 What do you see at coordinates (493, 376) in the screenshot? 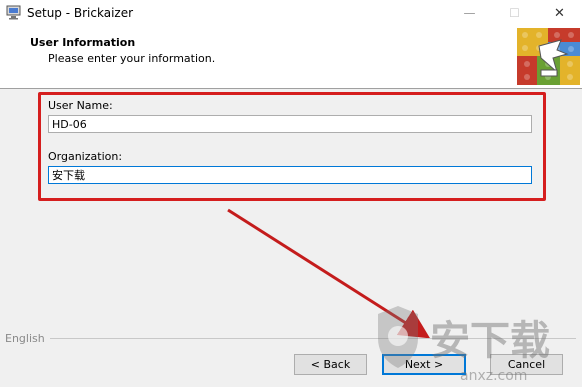
I see `watermark-subtext: anxz.com` at bounding box center [493, 376].